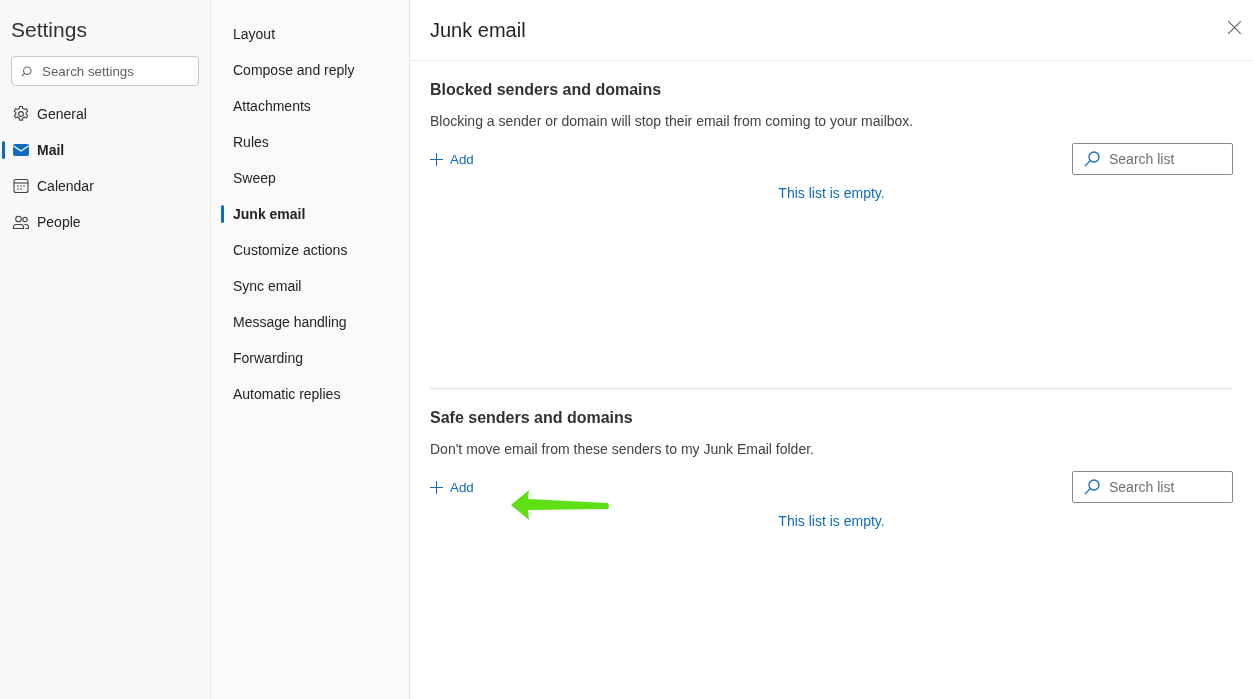  Describe the element at coordinates (49, 30) in the screenshot. I see `settings-title: Settings` at that location.